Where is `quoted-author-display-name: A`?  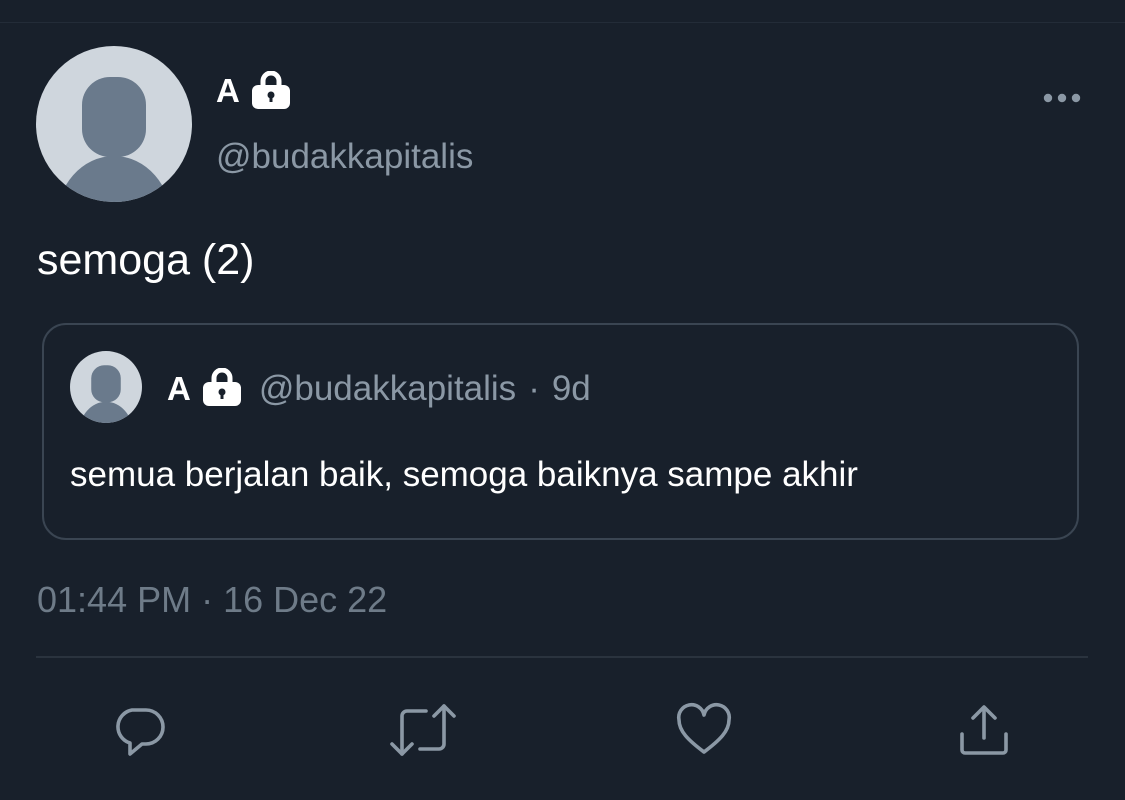
quoted-author-display-name: A is located at coordinates (179, 388).